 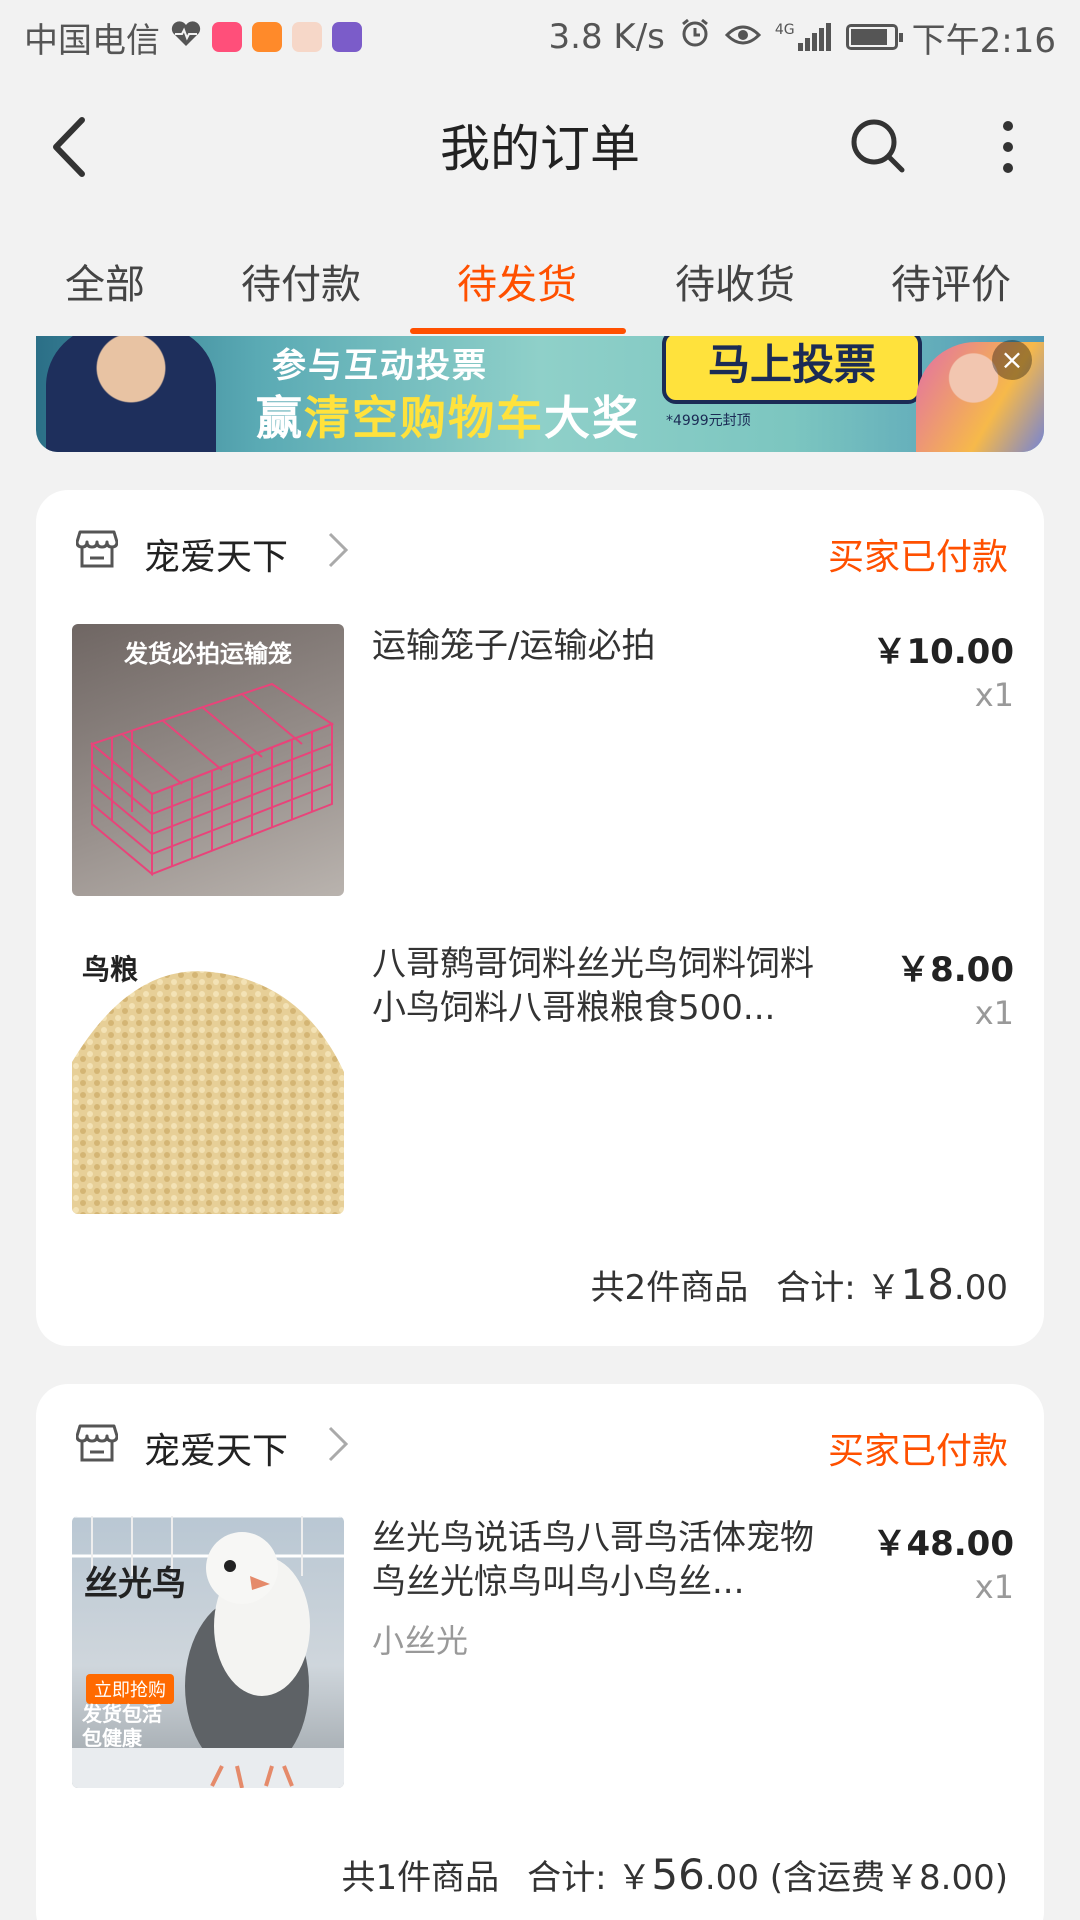 I want to click on app-header: 我的订单, so click(x=540, y=145).